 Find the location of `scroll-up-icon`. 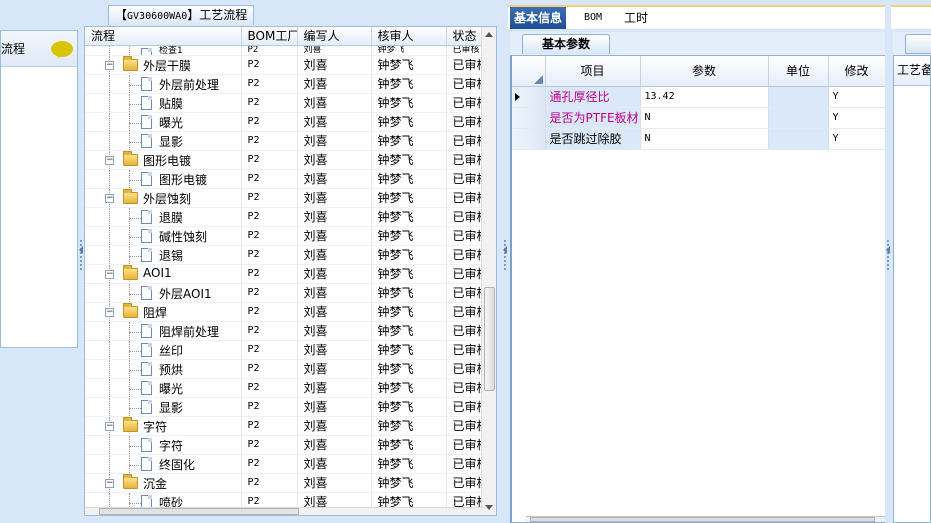

scroll-up-icon is located at coordinates (489, 34).